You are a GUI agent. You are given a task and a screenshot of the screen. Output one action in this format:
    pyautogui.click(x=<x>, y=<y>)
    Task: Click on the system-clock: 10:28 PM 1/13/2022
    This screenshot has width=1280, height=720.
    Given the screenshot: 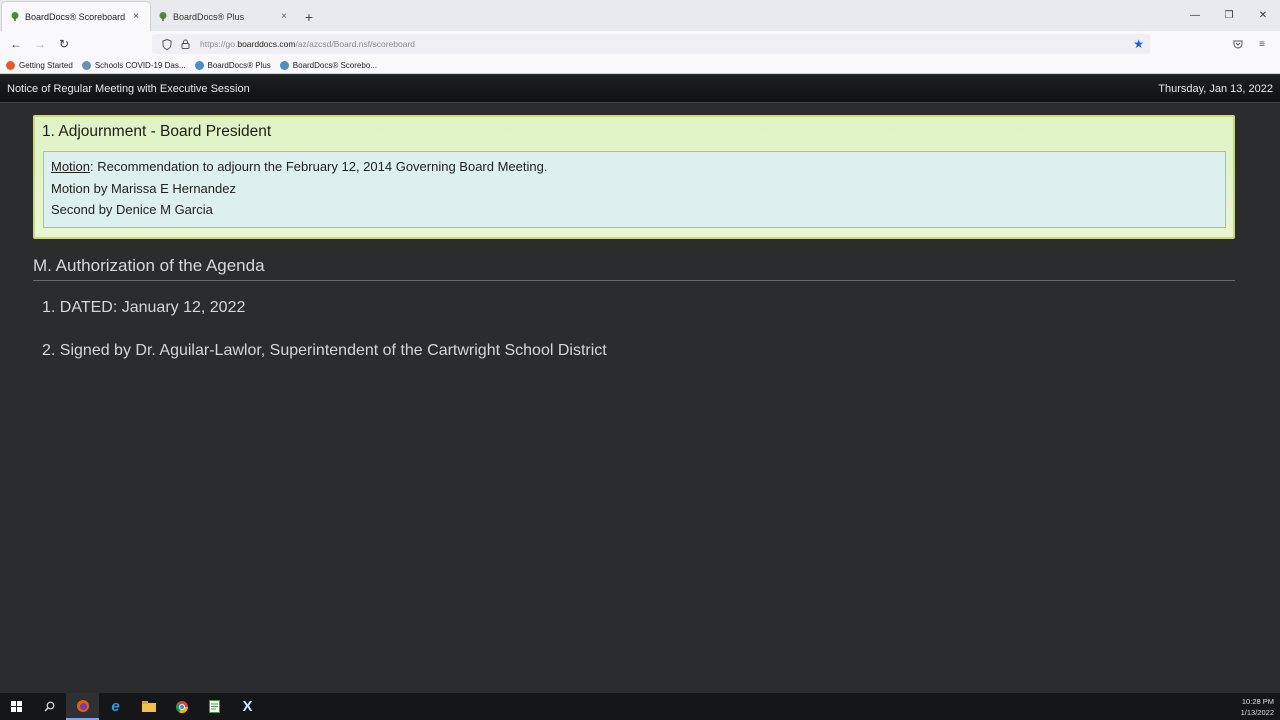 What is the action you would take?
    pyautogui.click(x=1257, y=707)
    